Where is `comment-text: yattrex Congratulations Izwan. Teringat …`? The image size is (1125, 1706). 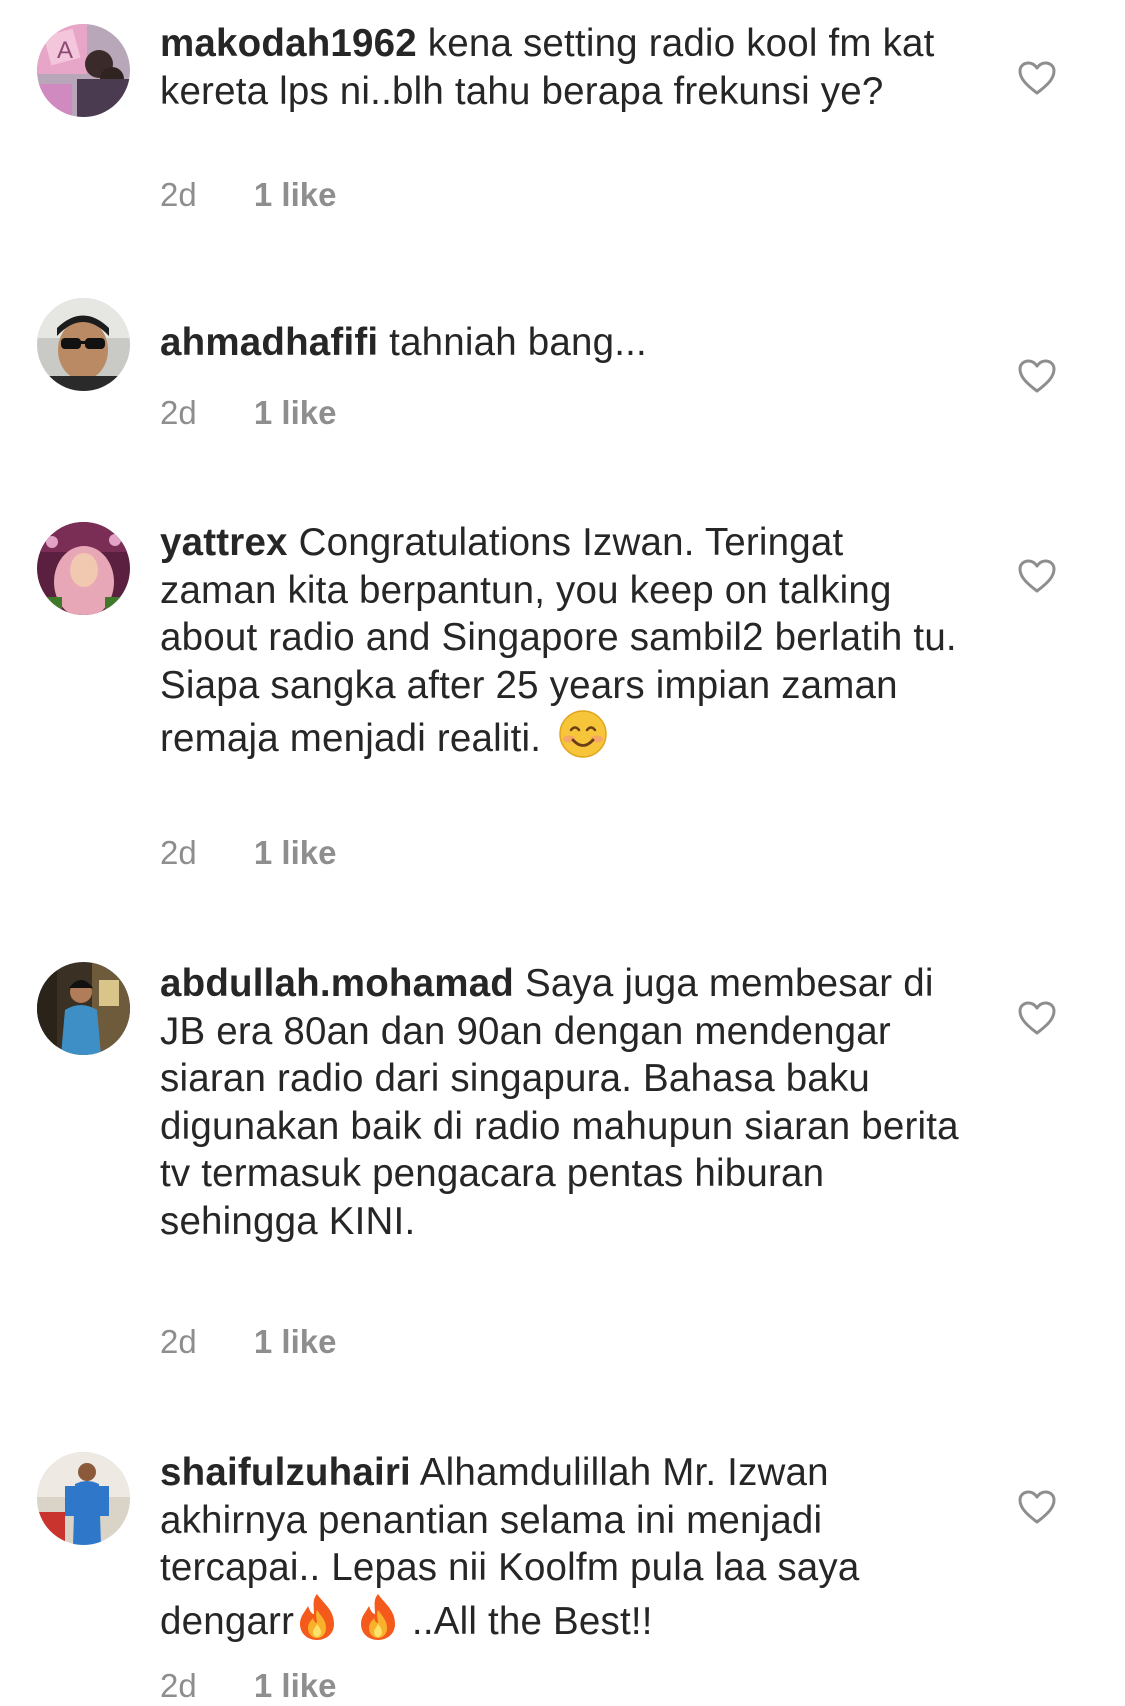 comment-text: yattrex Congratulations Izwan. Teringat … is located at coordinates (560, 641).